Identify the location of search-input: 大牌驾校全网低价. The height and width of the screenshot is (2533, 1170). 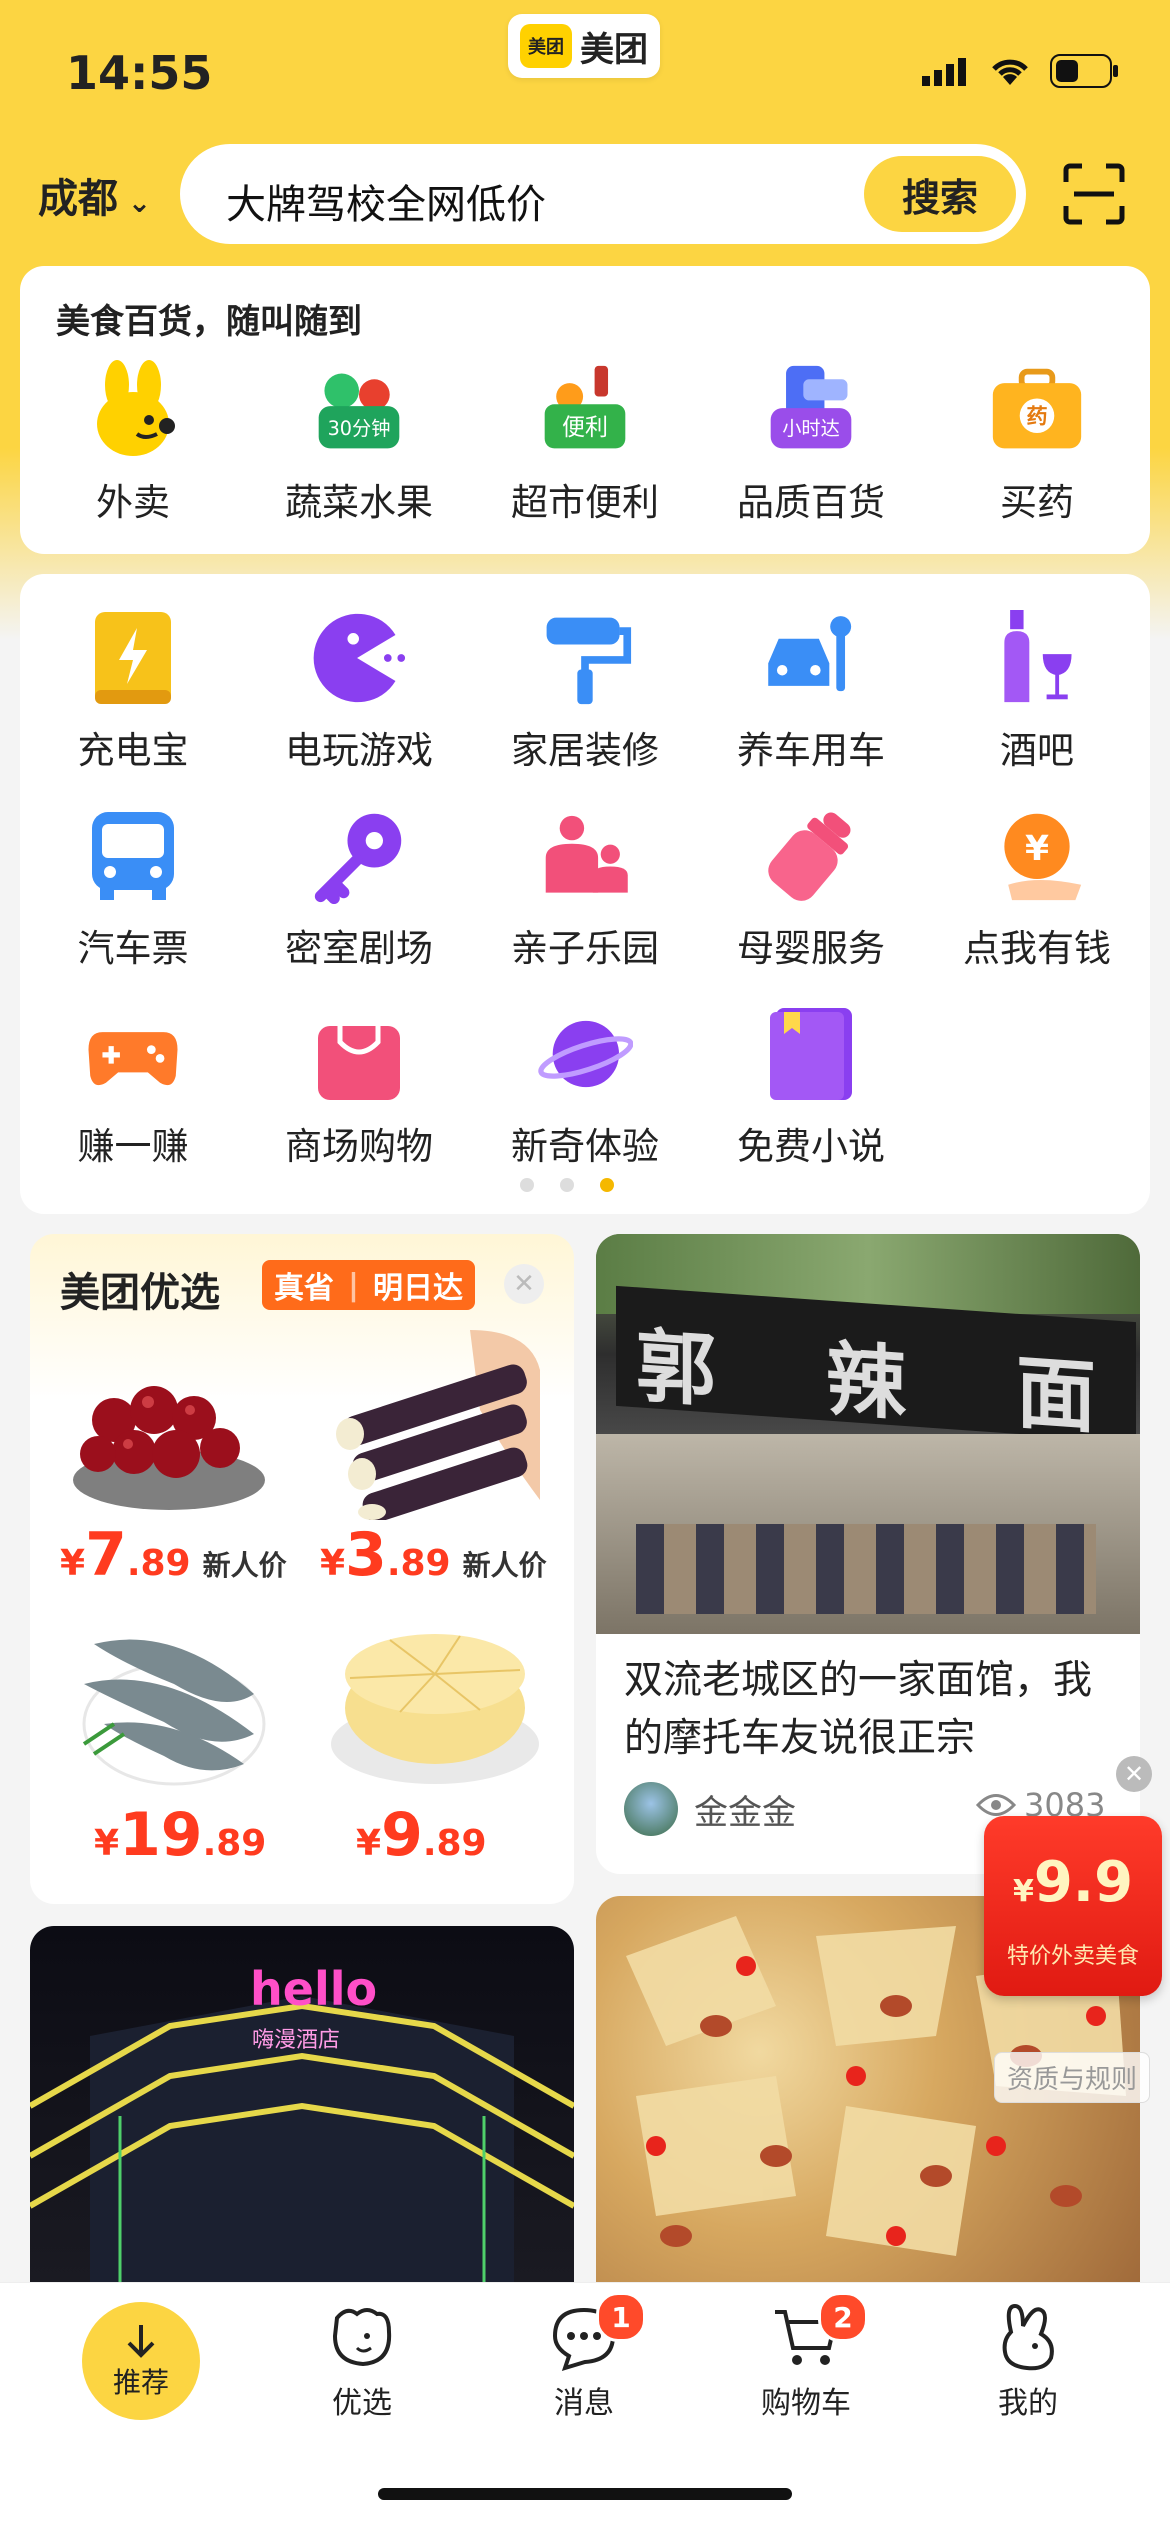
(386, 201).